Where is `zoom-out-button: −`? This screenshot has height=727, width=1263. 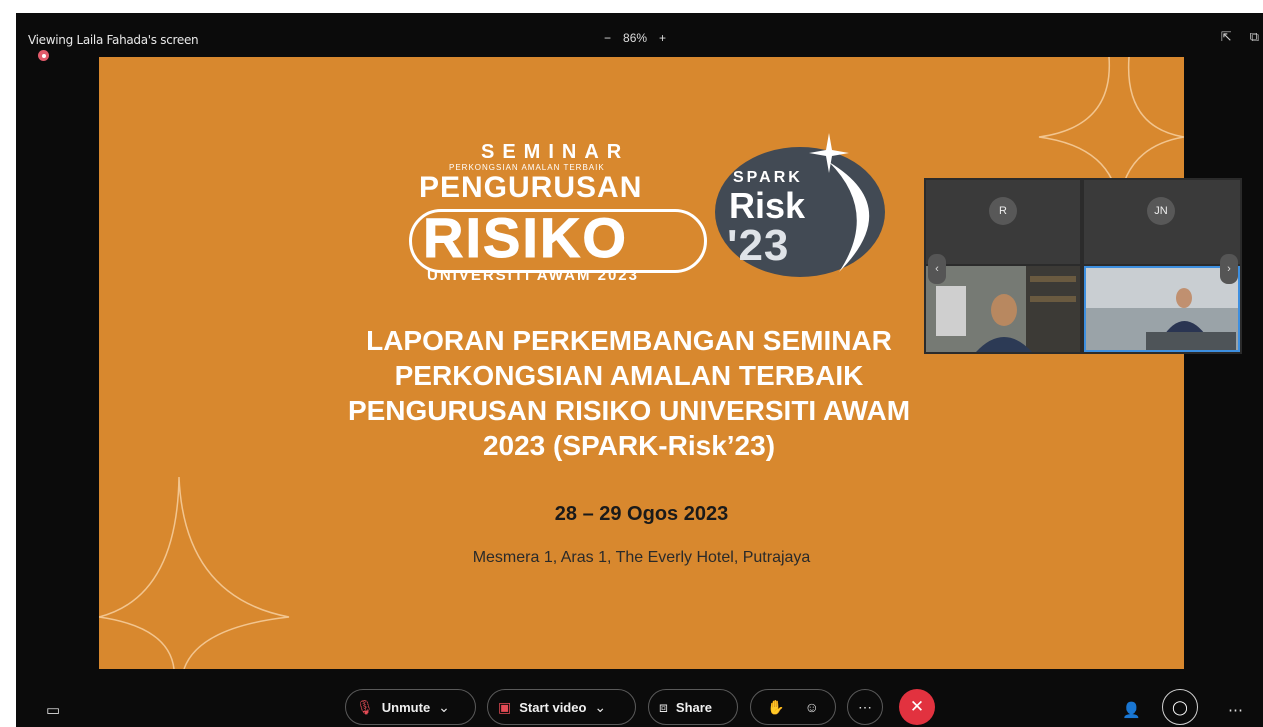
zoom-out-button: − is located at coordinates (607, 38).